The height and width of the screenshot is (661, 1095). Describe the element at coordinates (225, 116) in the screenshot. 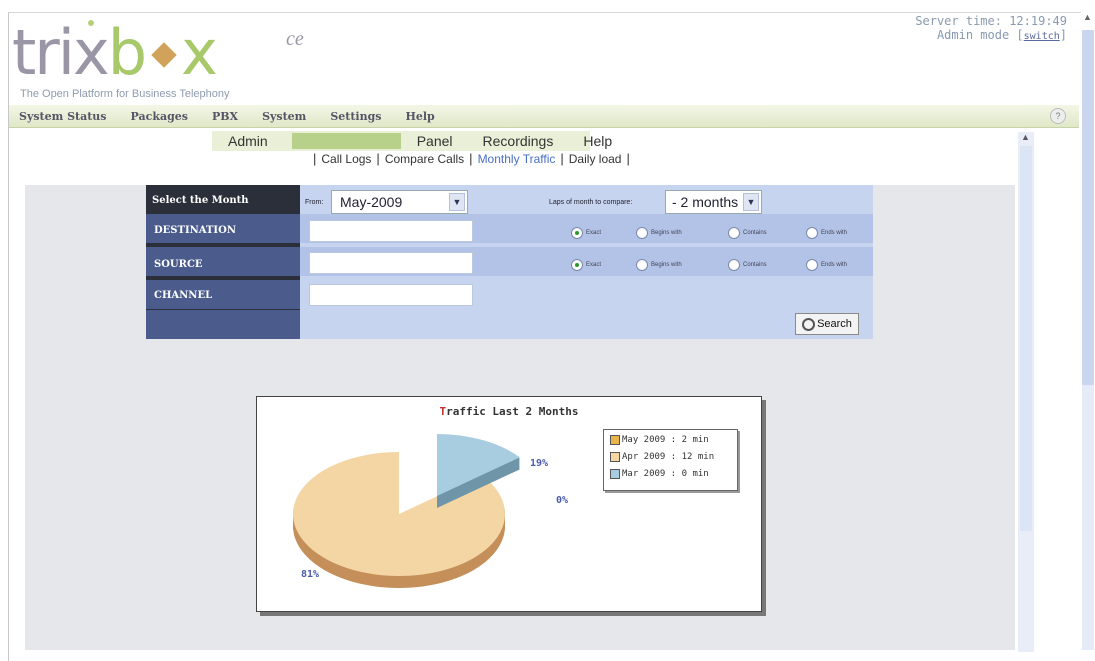

I see `menu-pbx: PBX` at that location.